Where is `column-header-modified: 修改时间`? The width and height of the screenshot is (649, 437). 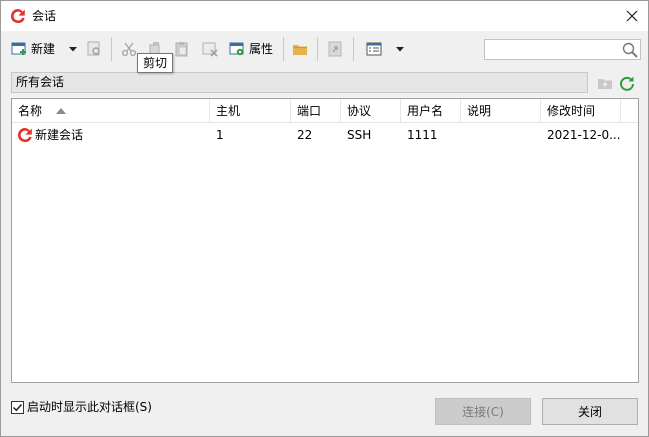 column-header-modified: 修改时间 is located at coordinates (581, 111).